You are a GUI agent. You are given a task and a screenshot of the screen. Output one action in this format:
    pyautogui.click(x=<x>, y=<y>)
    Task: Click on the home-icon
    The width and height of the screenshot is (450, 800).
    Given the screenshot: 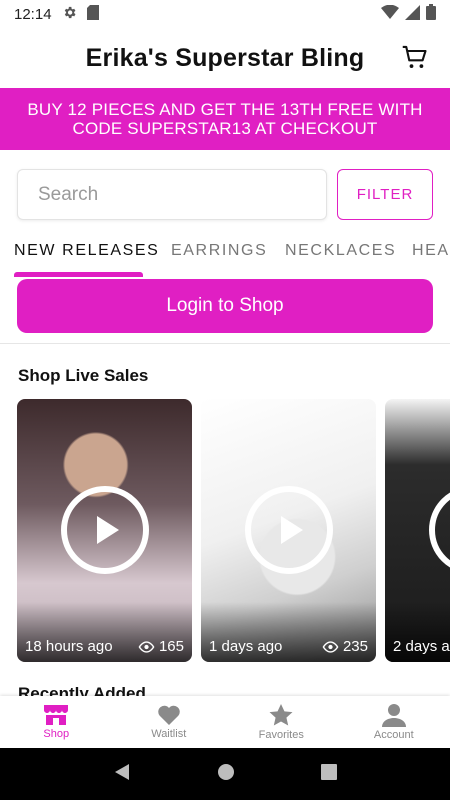 What is the action you would take?
    pyautogui.click(x=226, y=771)
    